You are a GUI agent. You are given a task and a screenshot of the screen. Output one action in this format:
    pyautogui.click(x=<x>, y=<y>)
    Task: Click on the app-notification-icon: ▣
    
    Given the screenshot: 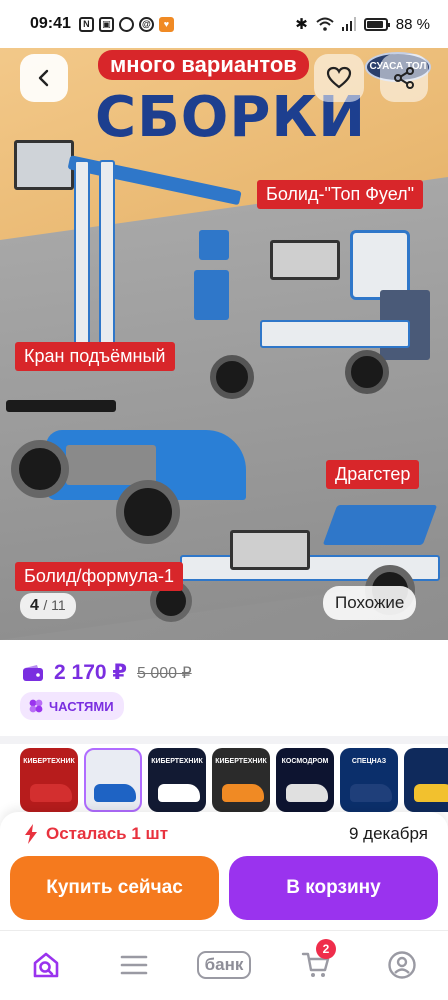 What is the action you would take?
    pyautogui.click(x=106, y=24)
    